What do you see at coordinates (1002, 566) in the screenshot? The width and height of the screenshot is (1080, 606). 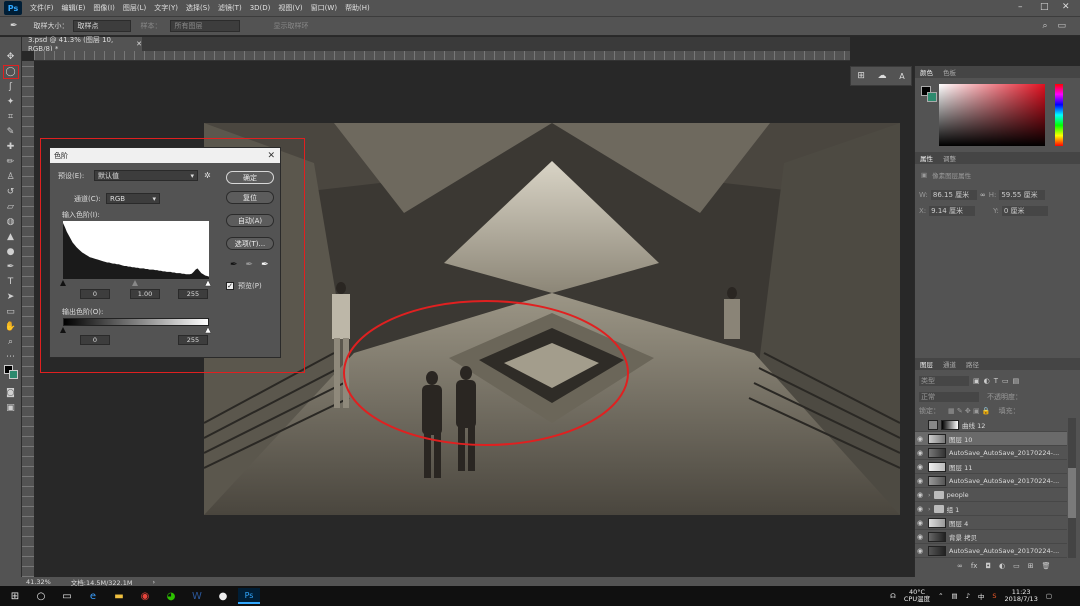 I see `adjustment-layer-icon: ◐` at bounding box center [1002, 566].